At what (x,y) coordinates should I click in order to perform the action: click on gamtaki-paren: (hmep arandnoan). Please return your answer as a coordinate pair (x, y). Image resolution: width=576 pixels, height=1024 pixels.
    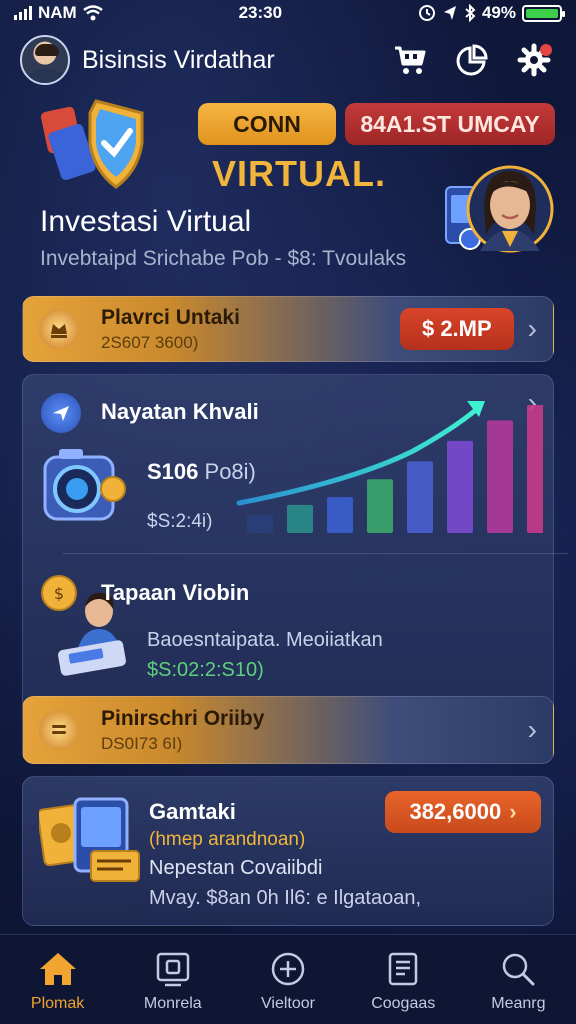
    Looking at the image, I should click on (227, 839).